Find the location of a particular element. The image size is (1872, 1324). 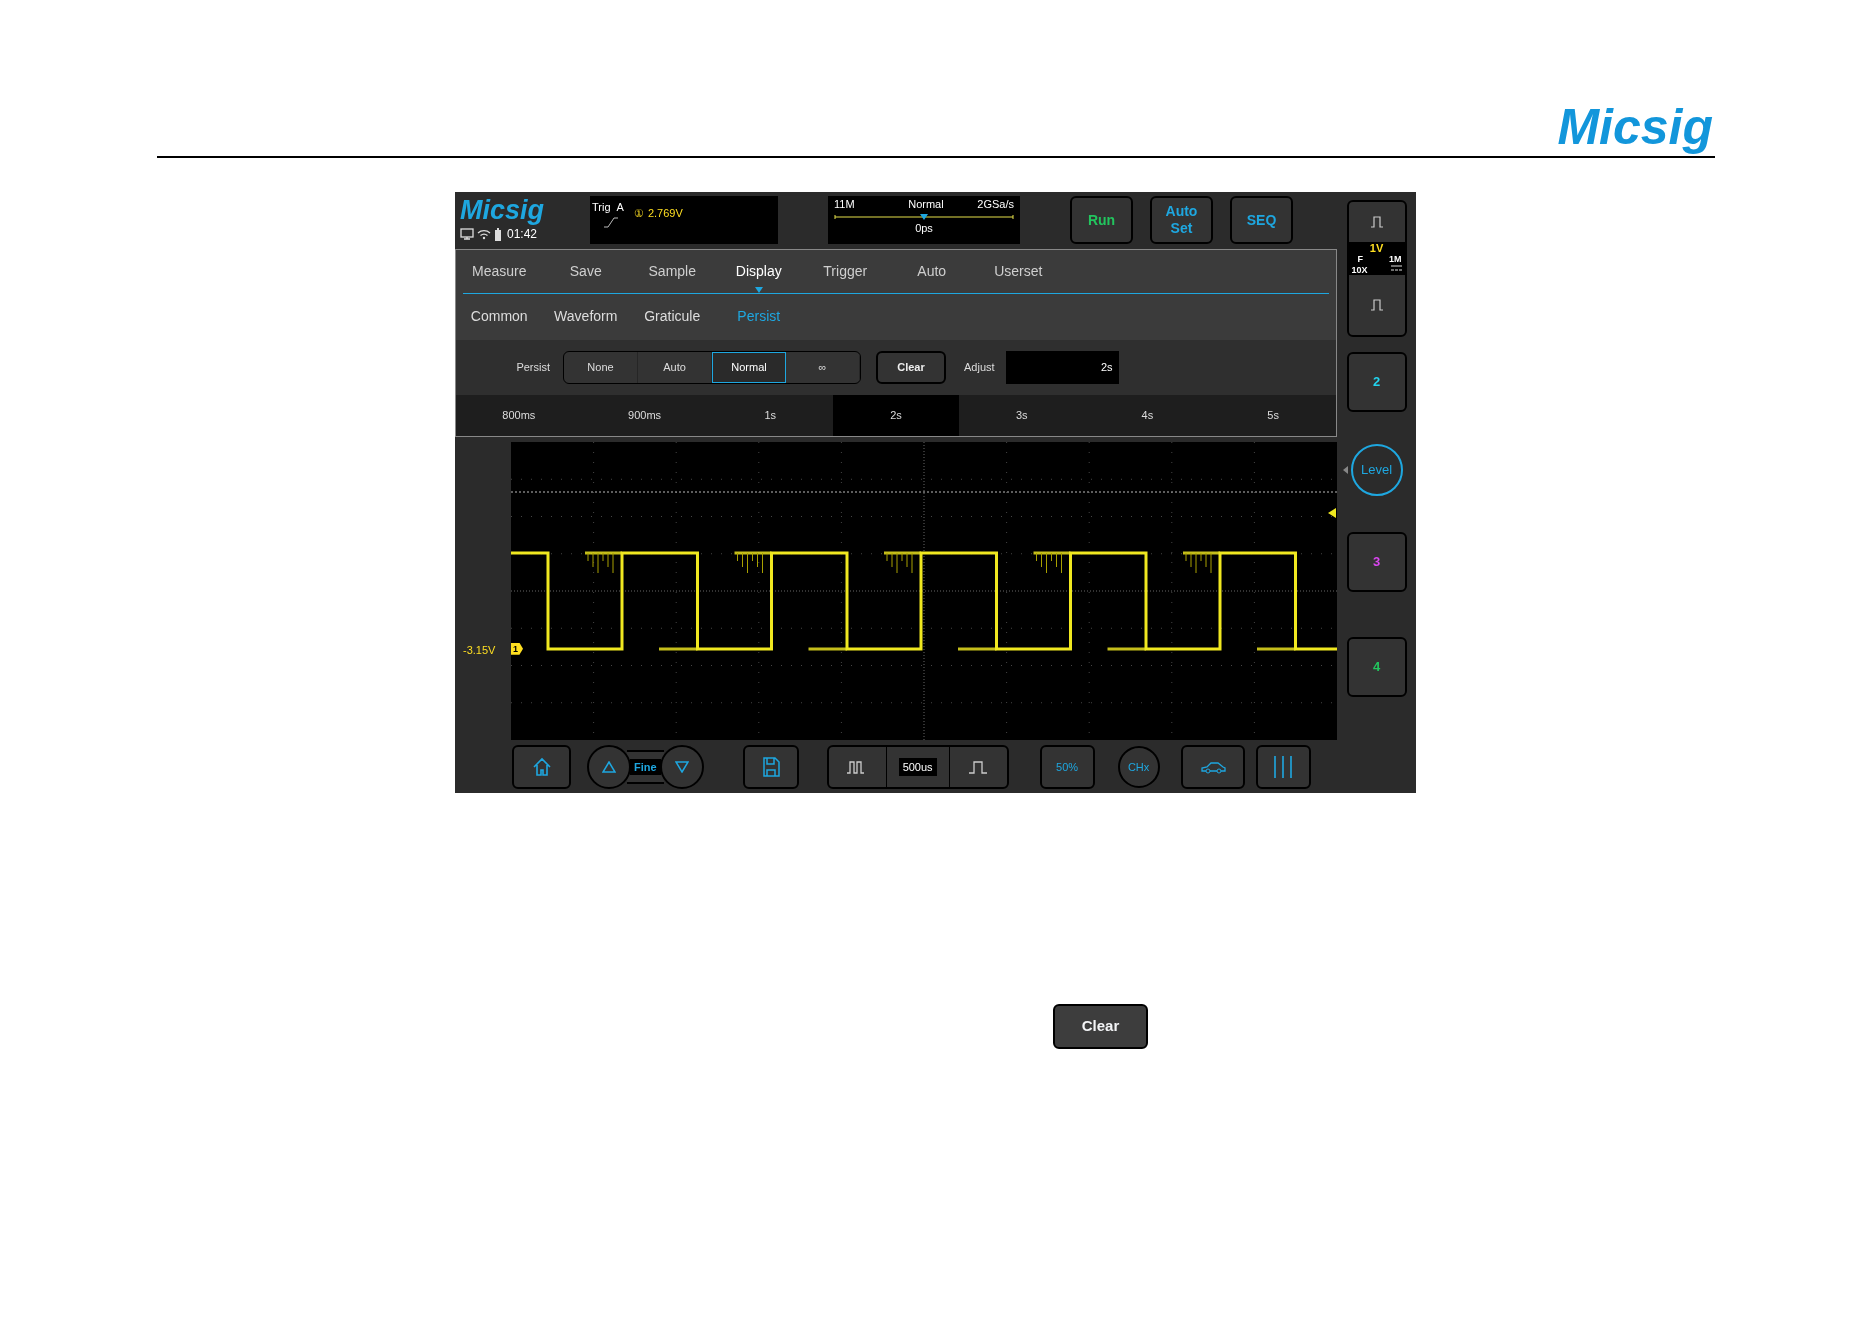

toolbar-button: Auto Set is located at coordinates (1181, 220).